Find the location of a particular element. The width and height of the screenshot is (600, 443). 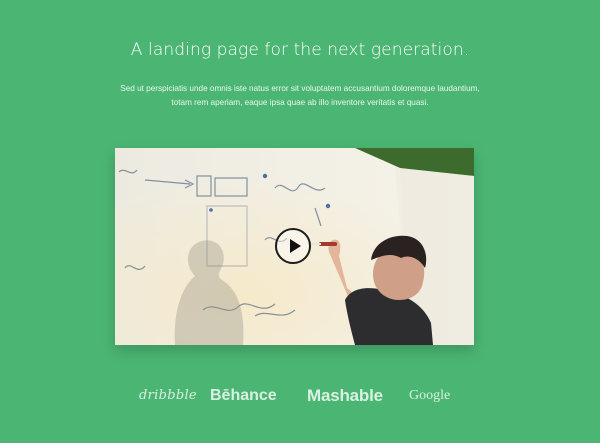

hero-title: A landing page for the next generation. is located at coordinates (300, 50).